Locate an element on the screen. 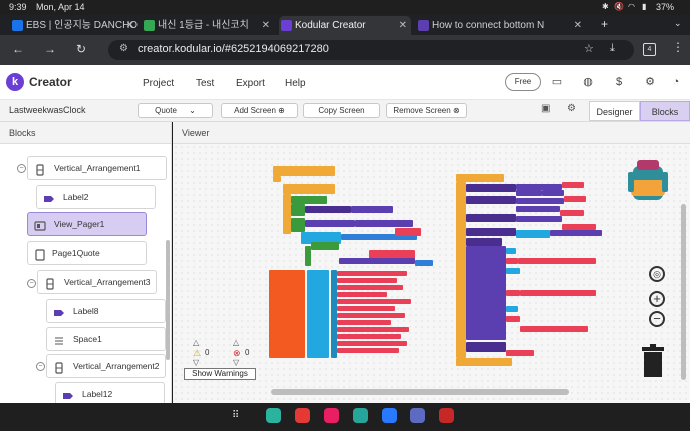 This screenshot has width=690, height=431. backpack-icon is located at coordinates (648, 180).